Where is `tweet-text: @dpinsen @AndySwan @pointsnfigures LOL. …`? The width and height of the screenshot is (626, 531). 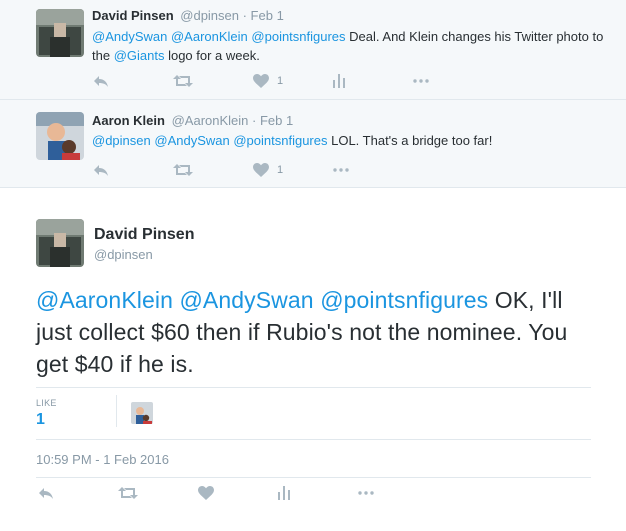
tweet-text: @dpinsen @AndySwan @pointsnfigures LOL. … is located at coordinates (292, 140).